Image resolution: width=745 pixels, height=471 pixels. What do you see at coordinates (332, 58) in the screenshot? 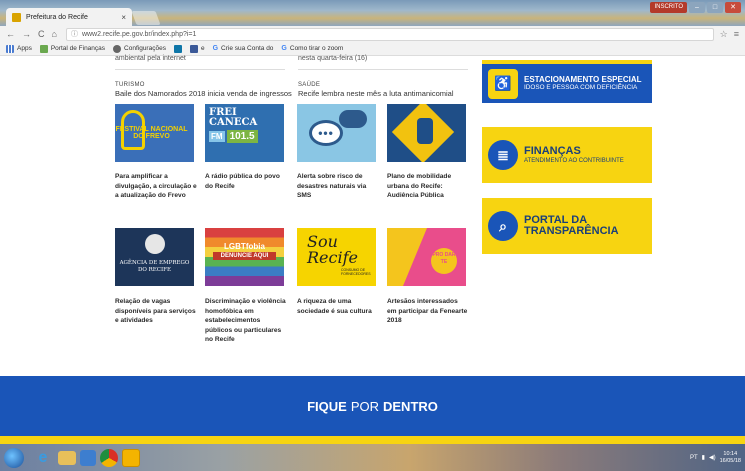
I see `cutoff-headline-mid: nesta quarta-feira (16)` at bounding box center [332, 58].